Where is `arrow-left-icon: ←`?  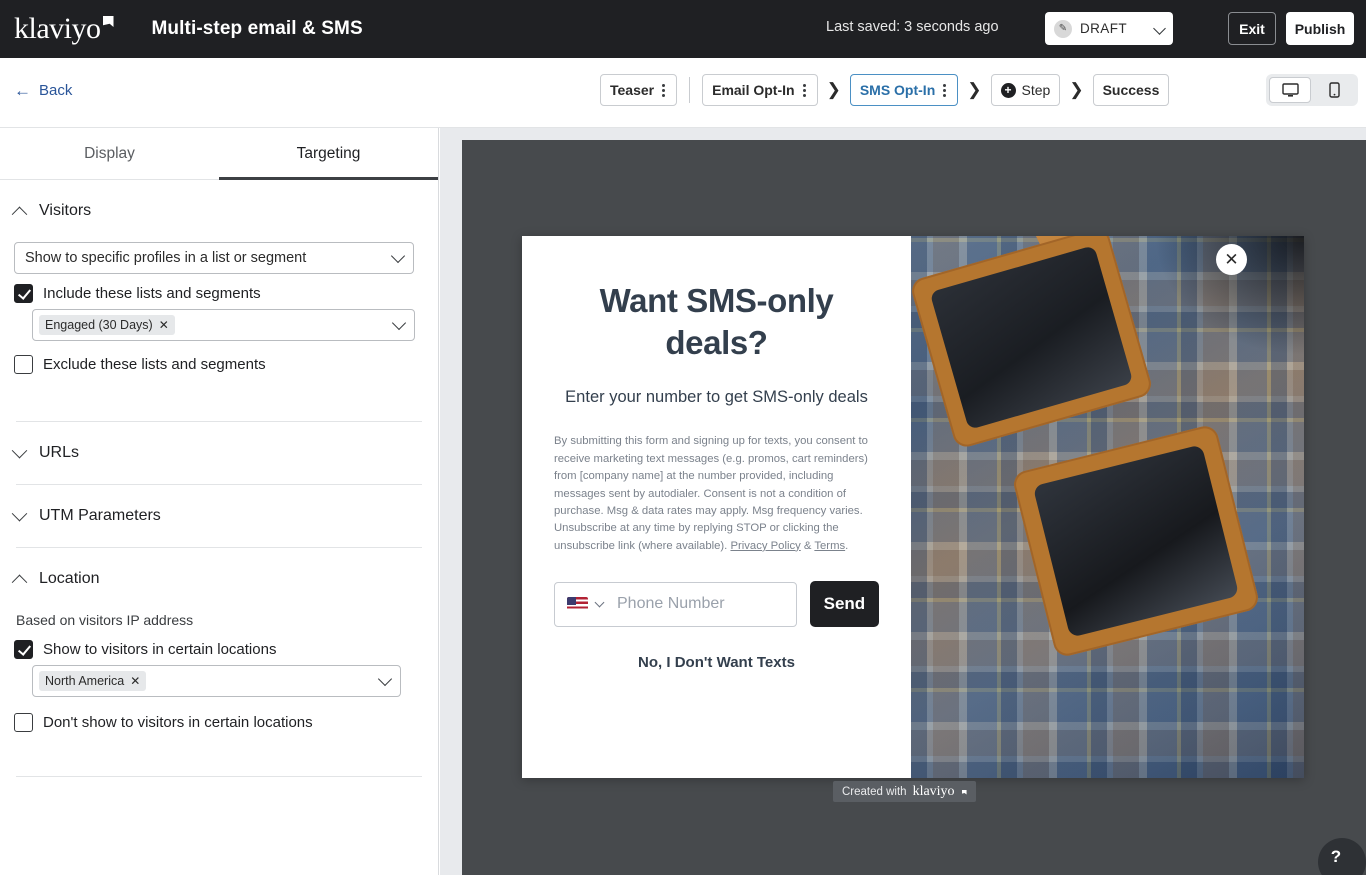
arrow-left-icon: ← is located at coordinates (22, 90).